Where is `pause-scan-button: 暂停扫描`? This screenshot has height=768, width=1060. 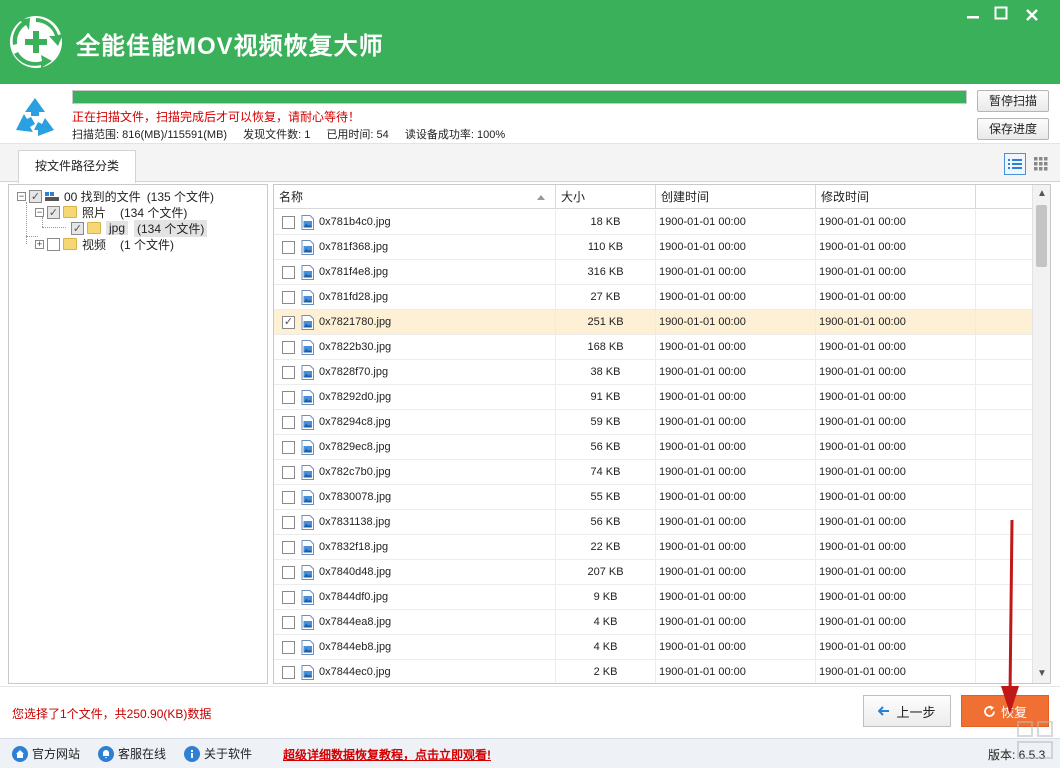
pause-scan-button: 暂停扫描 is located at coordinates (1013, 101).